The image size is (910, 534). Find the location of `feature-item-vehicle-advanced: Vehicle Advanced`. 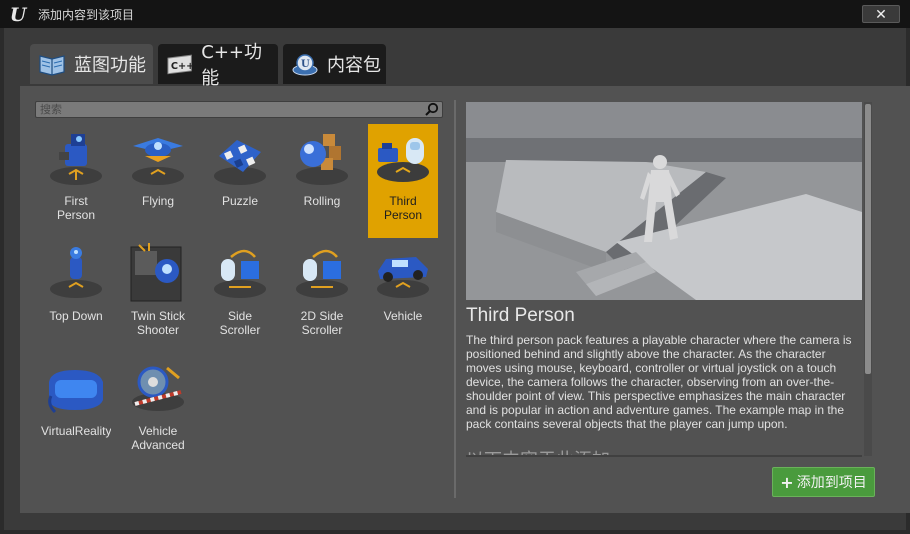

feature-item-vehicle-advanced: Vehicle Advanced is located at coordinates (158, 411).